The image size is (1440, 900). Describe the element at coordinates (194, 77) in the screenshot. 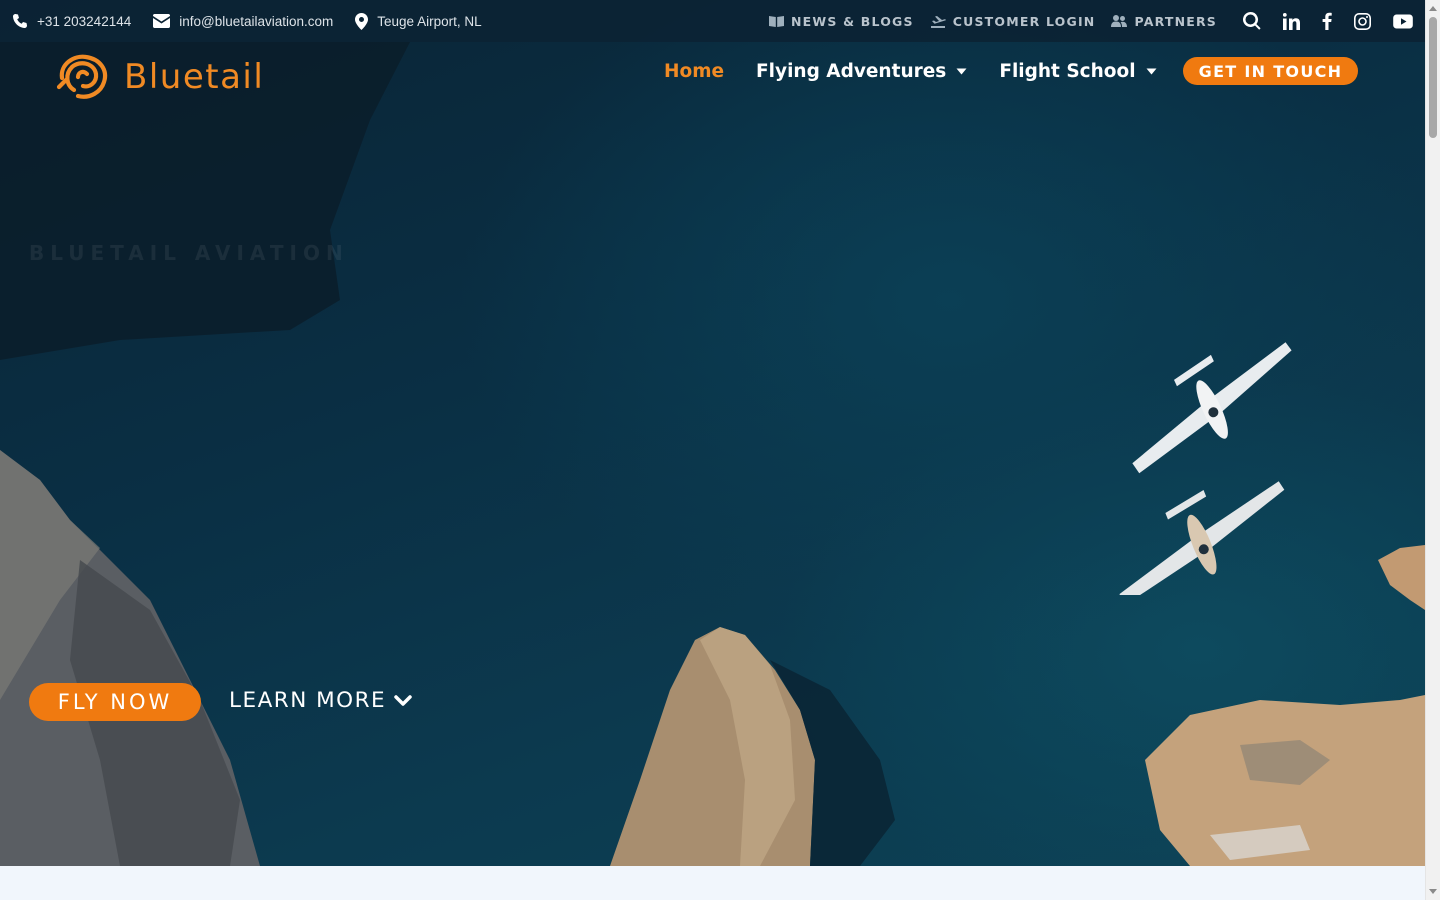

I see `logo-wordmark: Bluetail` at that location.